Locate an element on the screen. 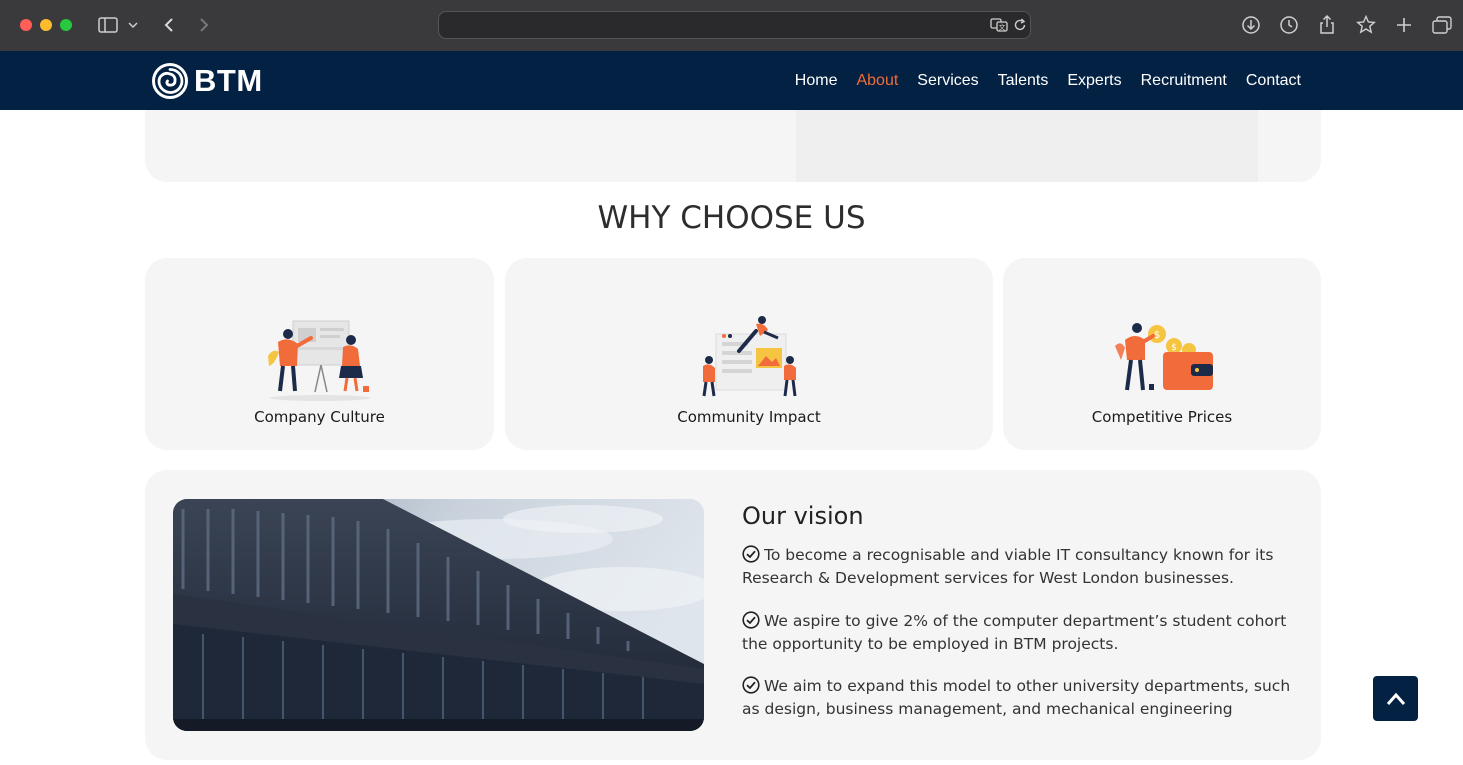 Image resolution: width=1463 pixels, height=765 pixels. nav-talents: Talents is located at coordinates (1023, 81).